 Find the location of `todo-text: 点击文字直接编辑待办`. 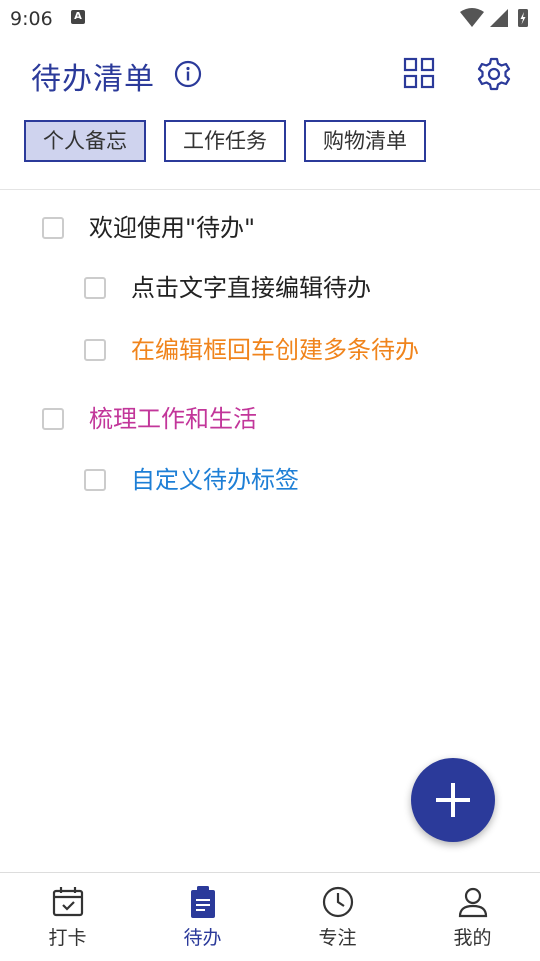

todo-text: 点击文字直接编辑待办 is located at coordinates (251, 288).